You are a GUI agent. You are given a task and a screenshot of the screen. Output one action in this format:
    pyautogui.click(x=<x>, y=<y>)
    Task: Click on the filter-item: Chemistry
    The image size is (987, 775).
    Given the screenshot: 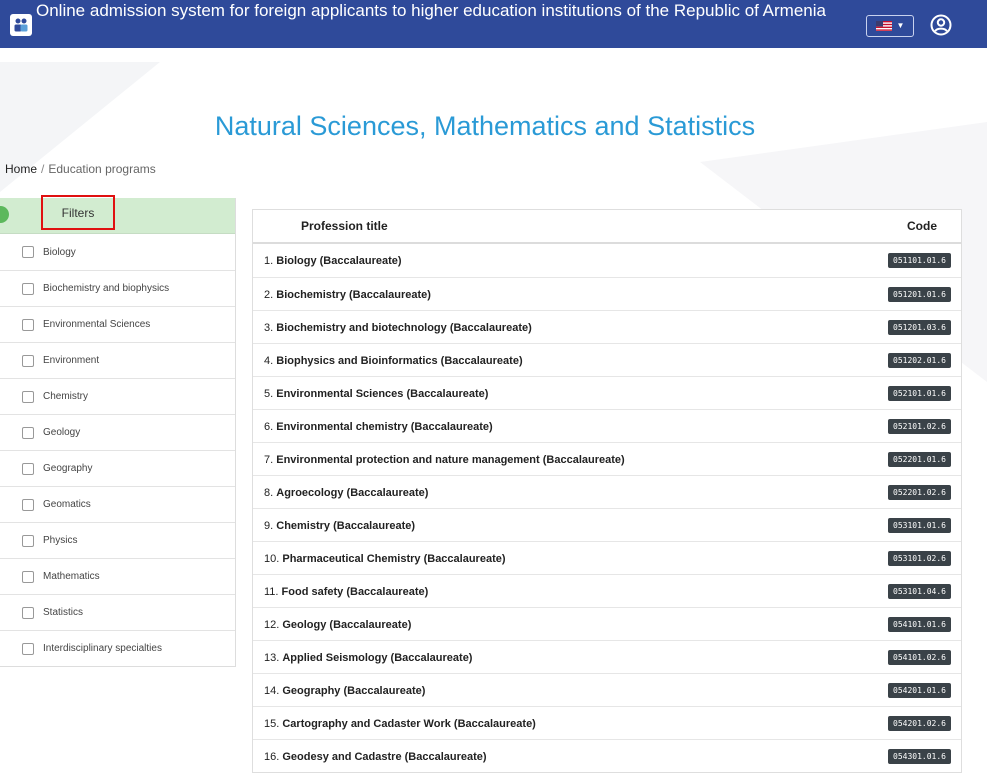 What is the action you would take?
    pyautogui.click(x=117, y=396)
    